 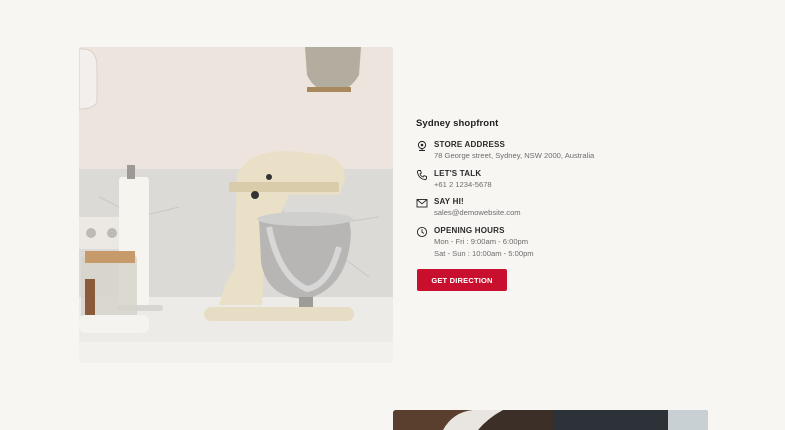 What do you see at coordinates (422, 146) in the screenshot?
I see `location-pin-icon` at bounding box center [422, 146].